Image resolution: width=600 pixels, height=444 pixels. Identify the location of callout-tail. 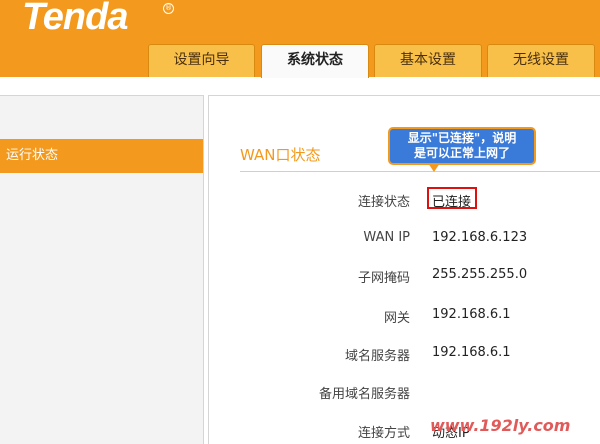
(434, 167).